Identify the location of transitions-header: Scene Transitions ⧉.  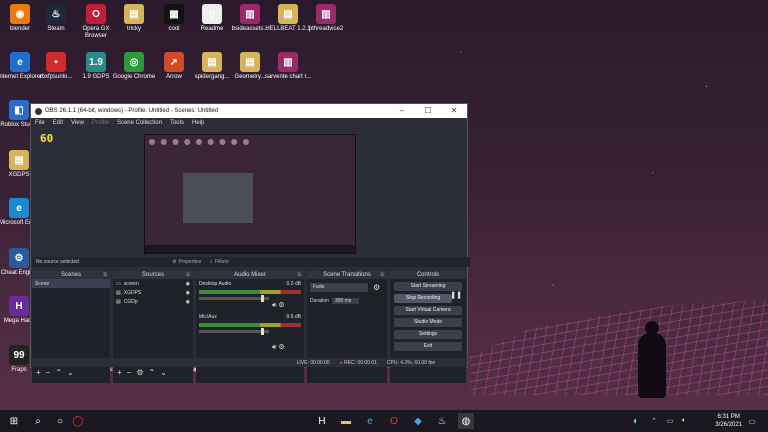
(347, 275).